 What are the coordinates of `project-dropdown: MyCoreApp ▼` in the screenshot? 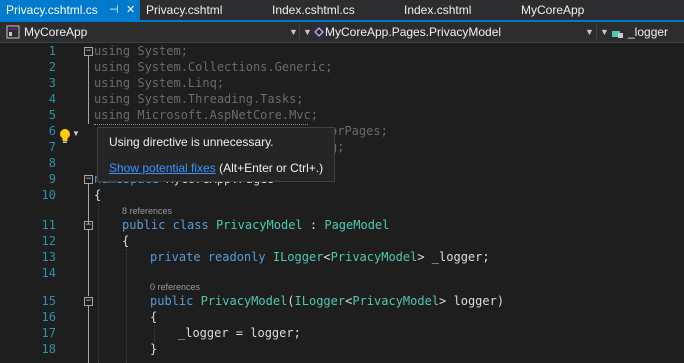 It's located at (152, 32).